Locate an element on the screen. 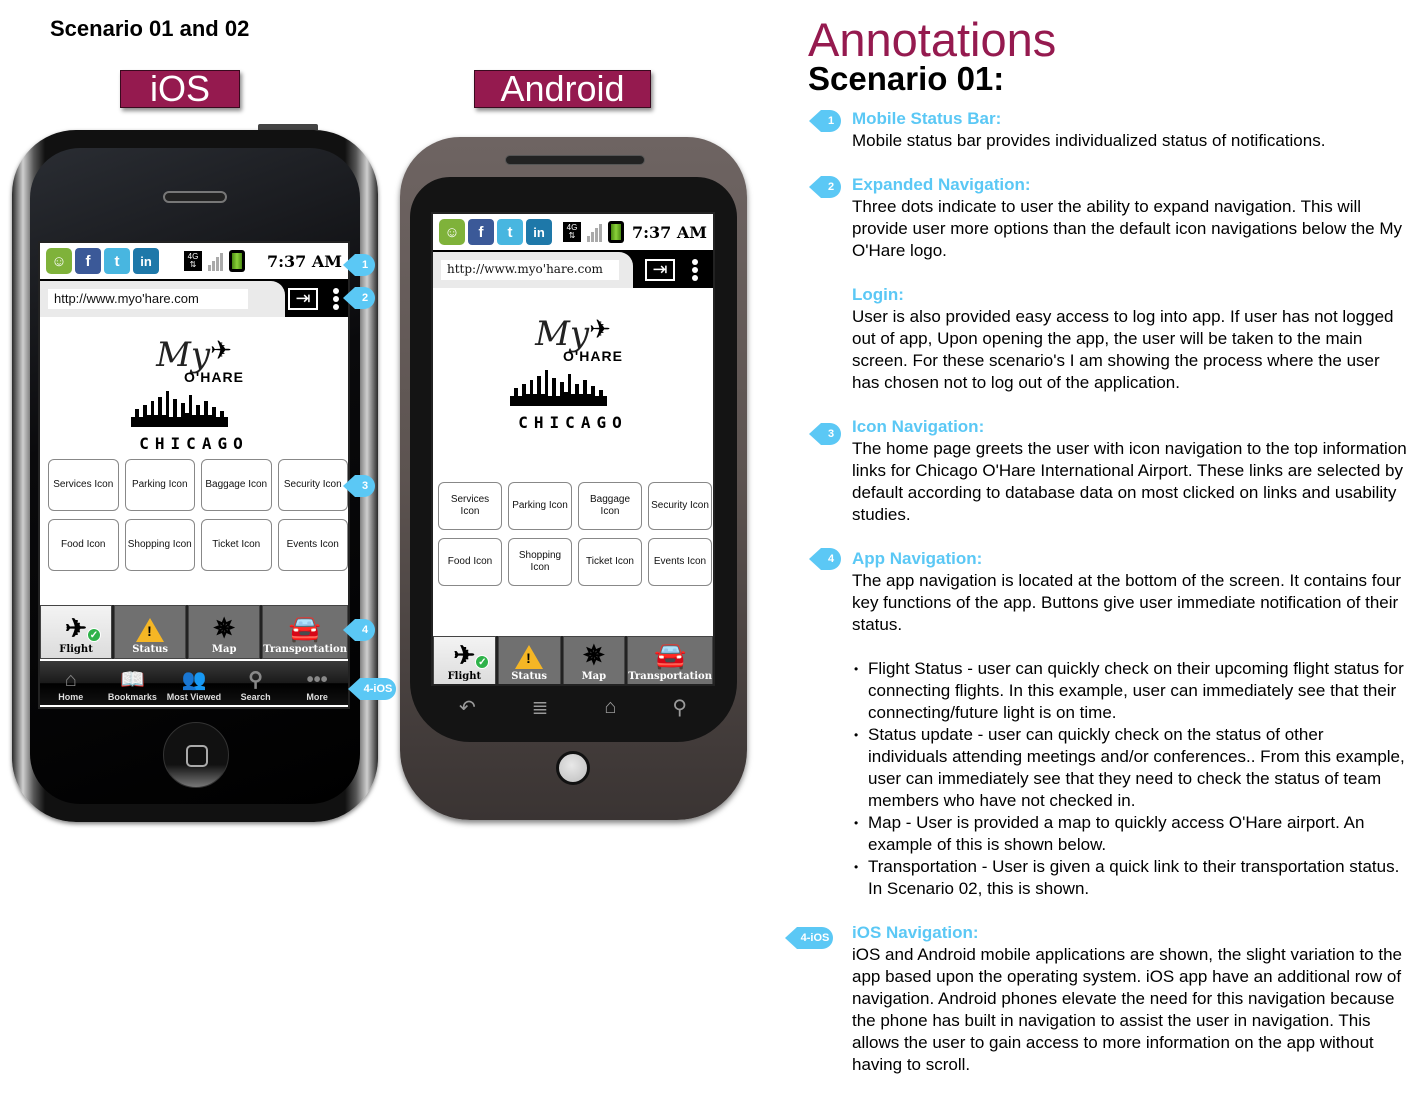 This screenshot has width=1415, height=1111. annotations-subtitle: Scenario 01: is located at coordinates (906, 78).